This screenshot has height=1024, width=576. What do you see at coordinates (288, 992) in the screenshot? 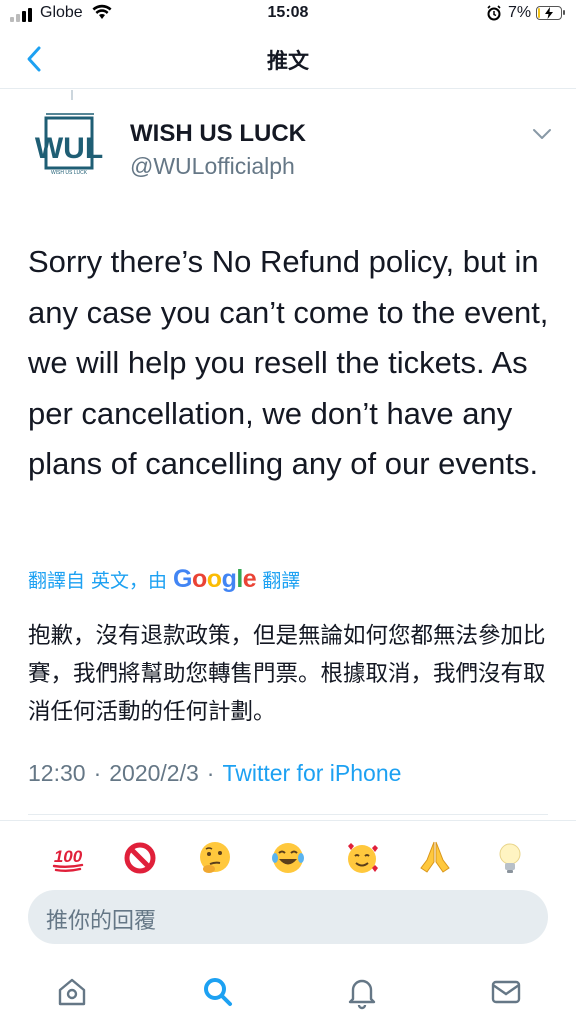
I see `tab-bar` at bounding box center [288, 992].